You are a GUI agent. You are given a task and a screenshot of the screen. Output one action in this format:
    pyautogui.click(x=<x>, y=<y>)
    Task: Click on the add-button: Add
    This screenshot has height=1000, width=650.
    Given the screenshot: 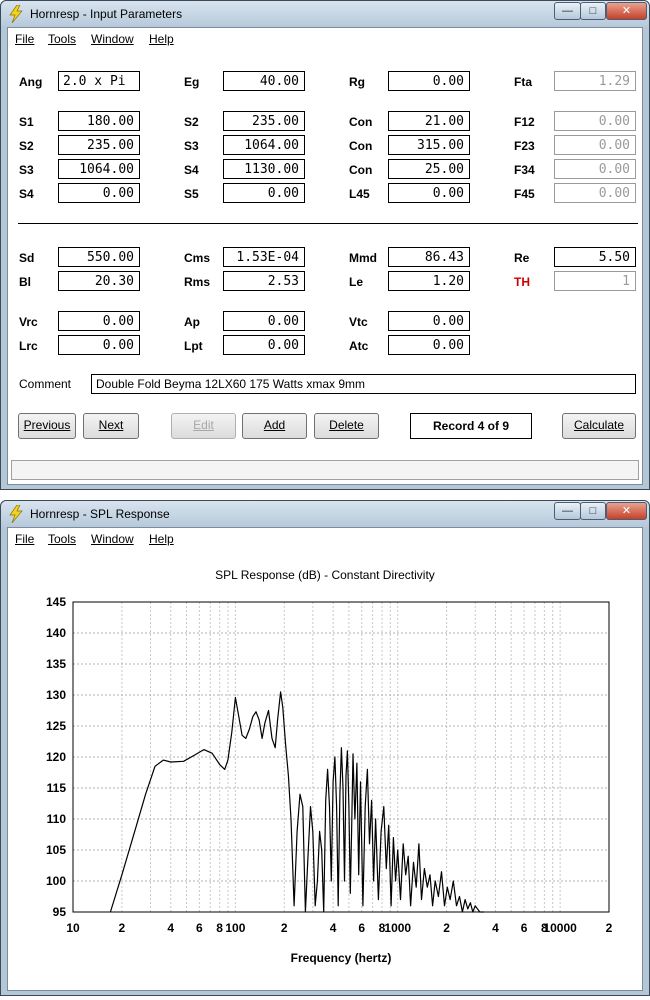 What is the action you would take?
    pyautogui.click(x=274, y=426)
    